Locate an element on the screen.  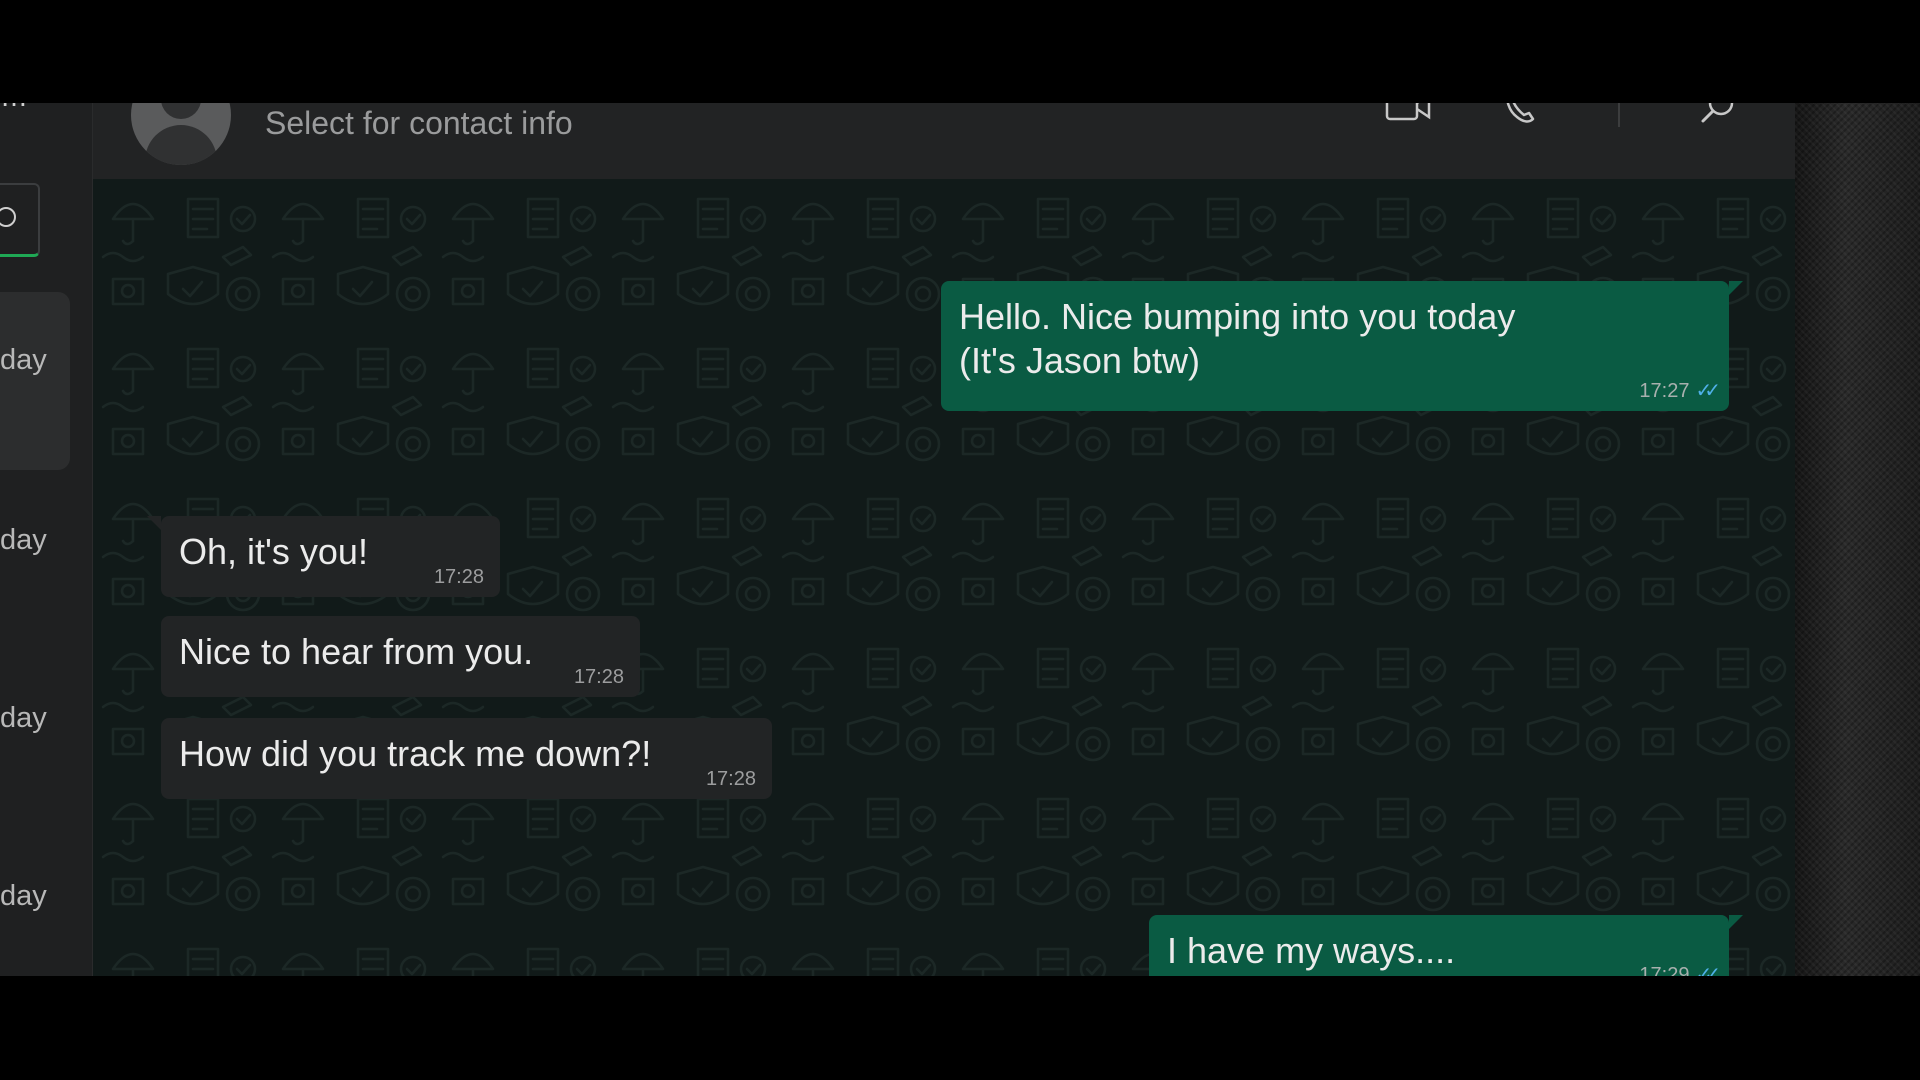
contact-info-subtitle: Select for contact info is located at coordinates (419, 123).